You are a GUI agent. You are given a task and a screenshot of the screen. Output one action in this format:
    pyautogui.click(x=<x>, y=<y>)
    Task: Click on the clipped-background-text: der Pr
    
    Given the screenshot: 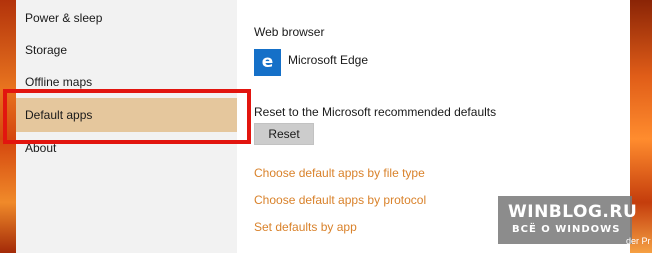 What is the action you would take?
    pyautogui.click(x=638, y=241)
    